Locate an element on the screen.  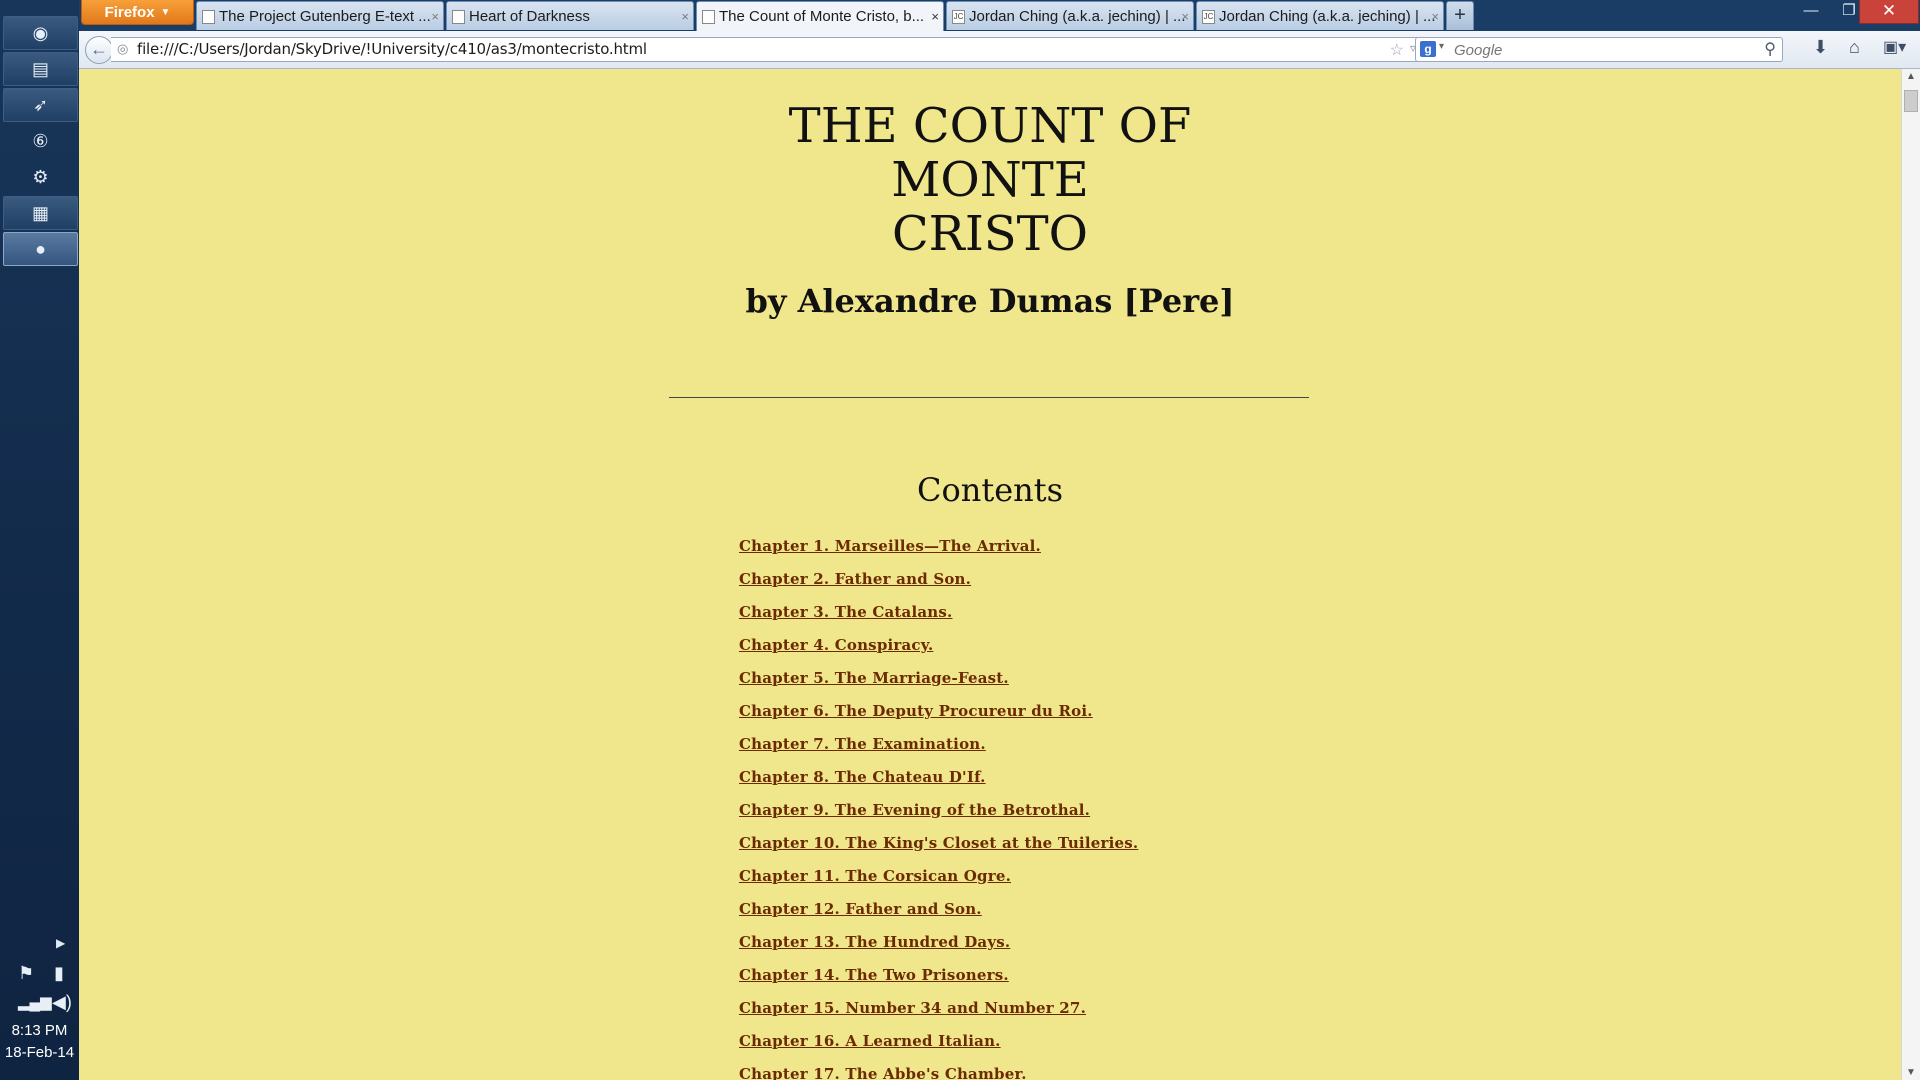
list-item: Chapter 7. The Examination. is located at coordinates (938, 751).